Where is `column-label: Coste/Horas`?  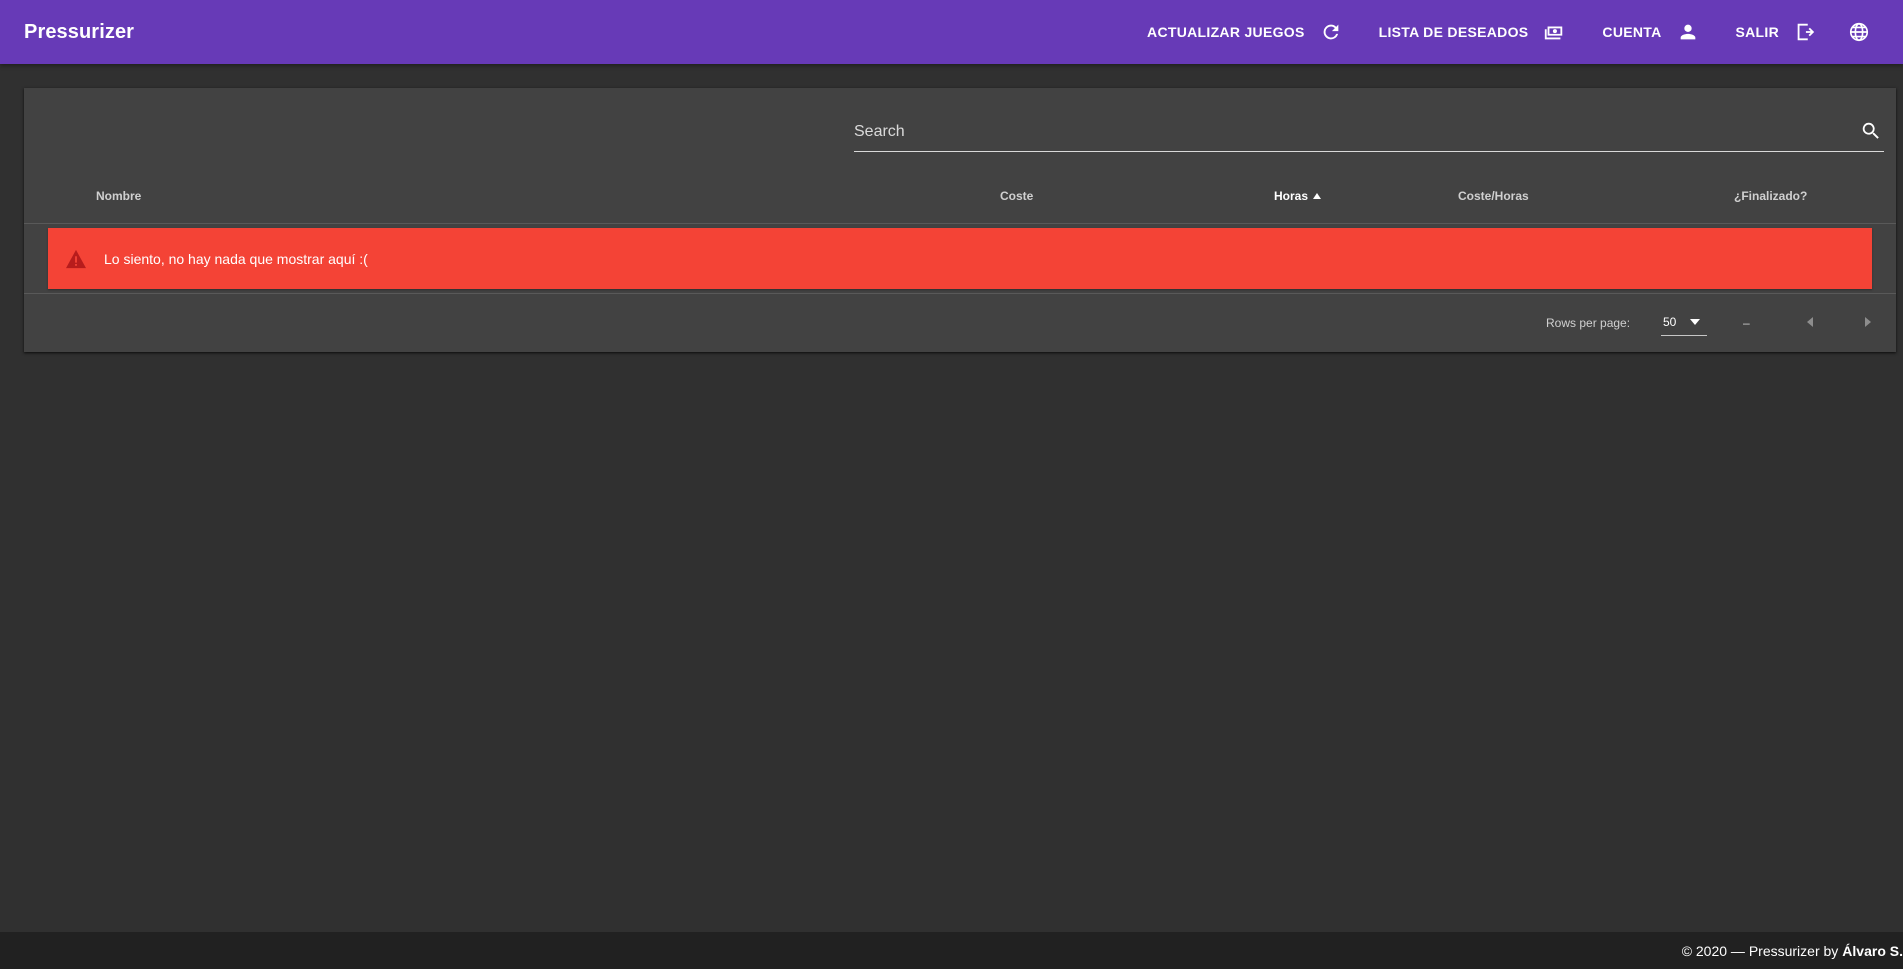 column-label: Coste/Horas is located at coordinates (1493, 196).